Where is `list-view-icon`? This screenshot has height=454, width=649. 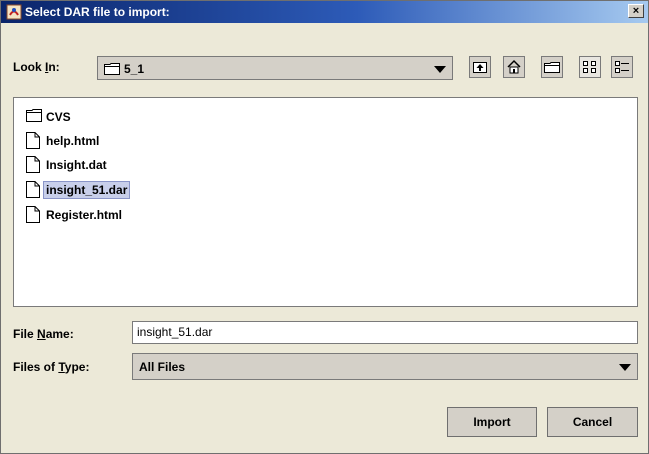 list-view-icon is located at coordinates (589, 67).